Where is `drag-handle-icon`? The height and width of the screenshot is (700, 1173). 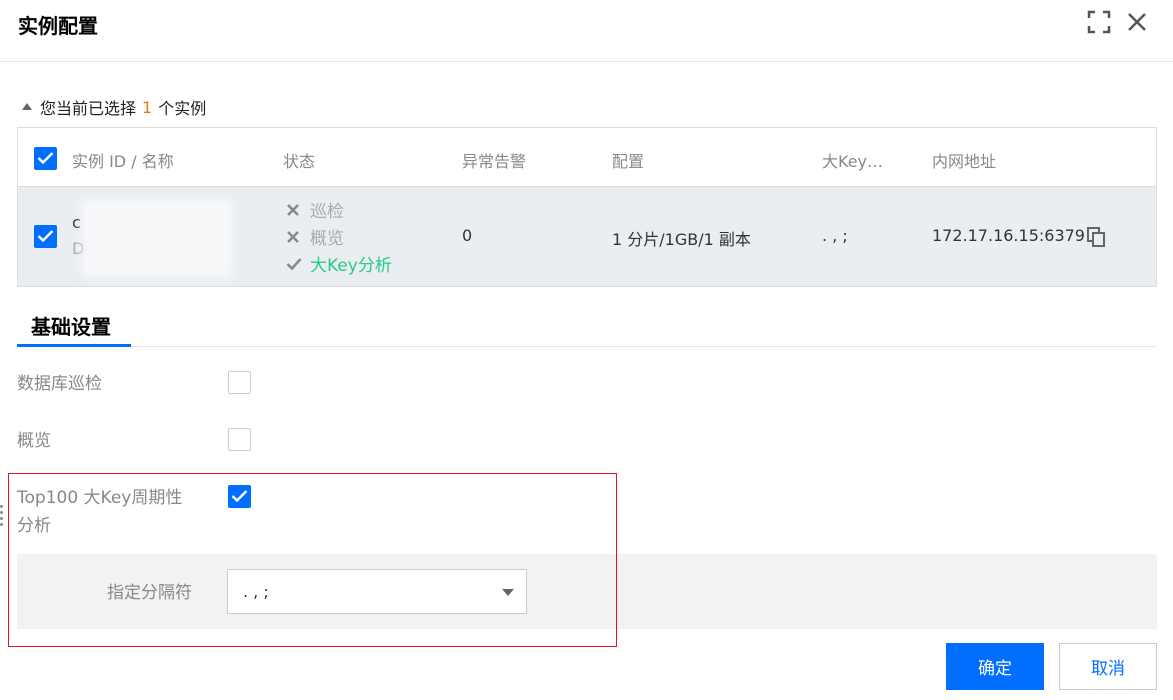 drag-handle-icon is located at coordinates (3, 516).